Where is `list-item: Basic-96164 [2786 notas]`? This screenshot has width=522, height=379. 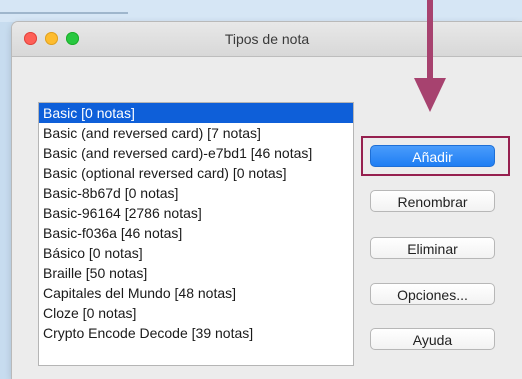
list-item: Basic-96164 [2786 notas] is located at coordinates (196, 213).